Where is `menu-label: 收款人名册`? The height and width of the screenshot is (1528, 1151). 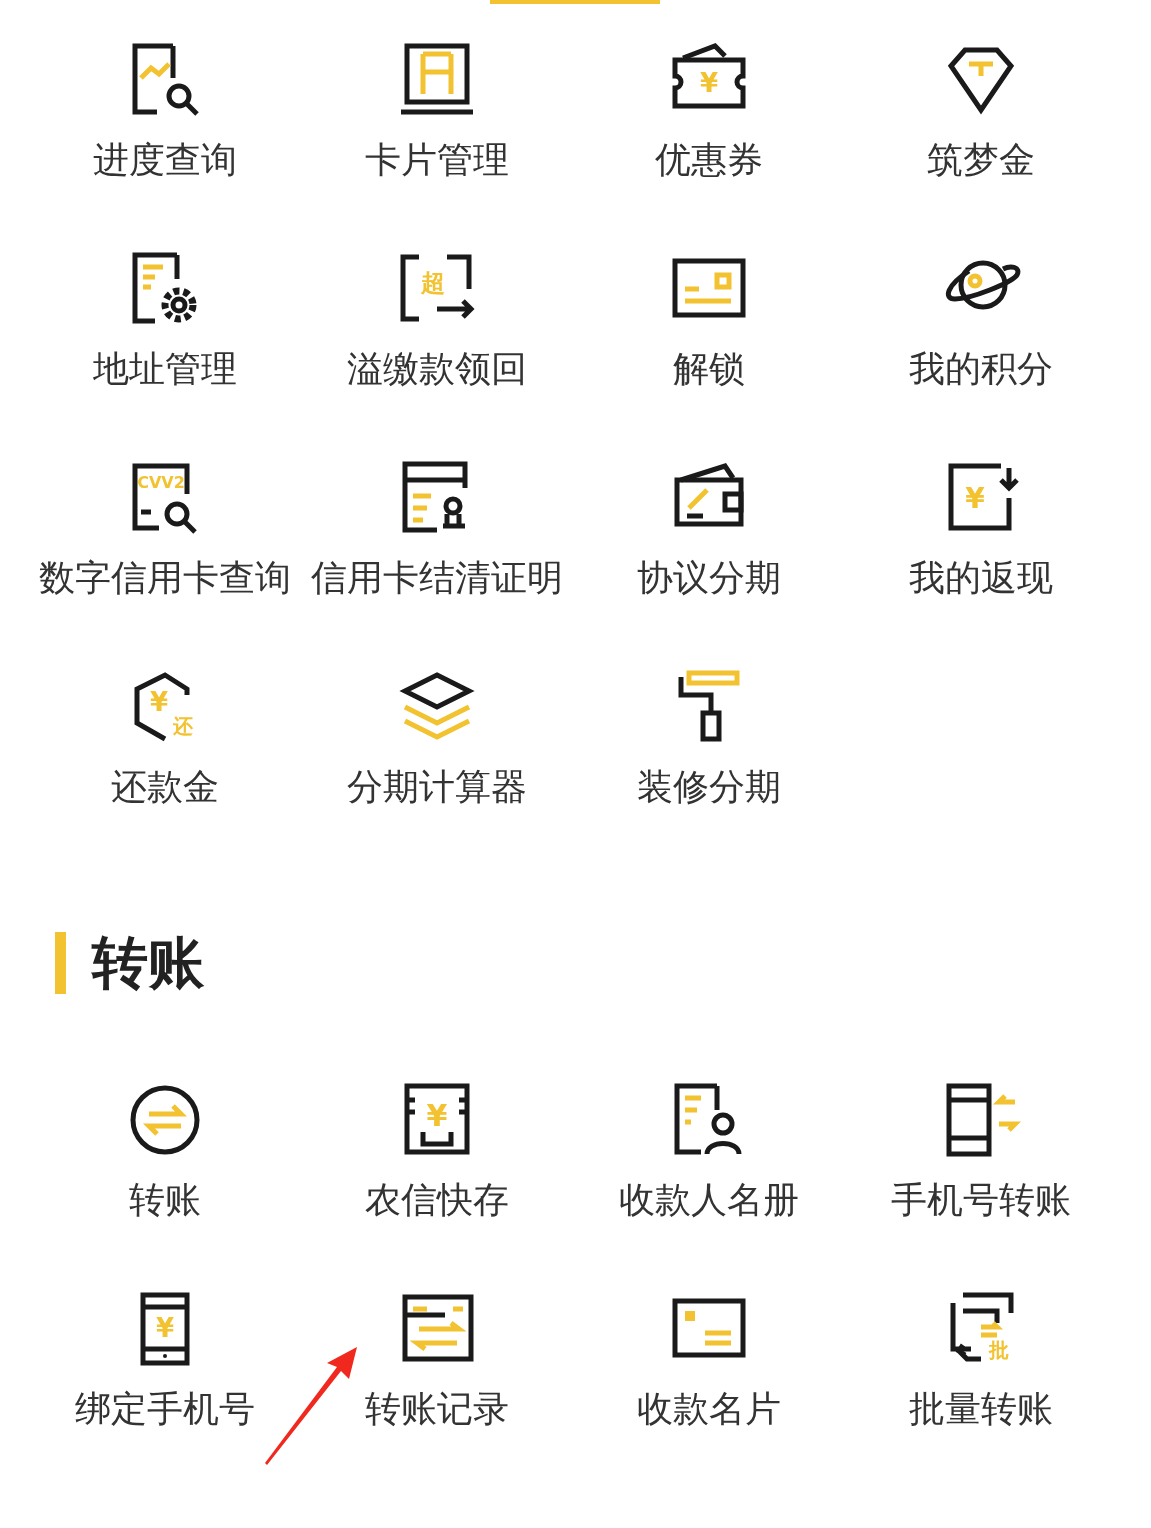 menu-label: 收款人名册 is located at coordinates (709, 1200).